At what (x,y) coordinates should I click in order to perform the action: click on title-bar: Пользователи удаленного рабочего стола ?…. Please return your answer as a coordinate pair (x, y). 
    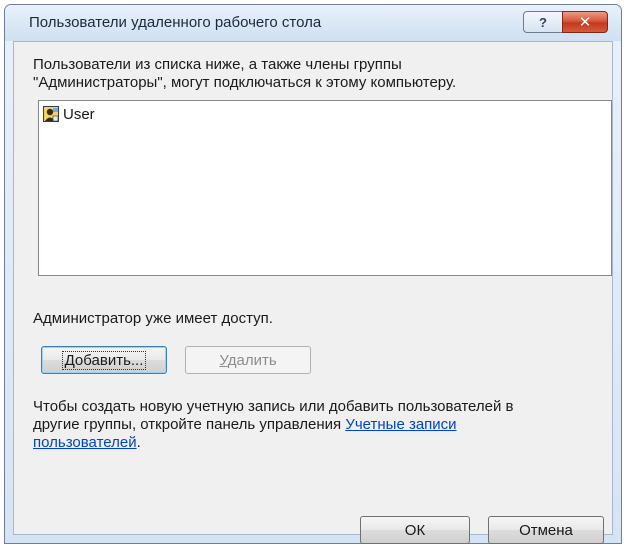
    Looking at the image, I should click on (313, 23).